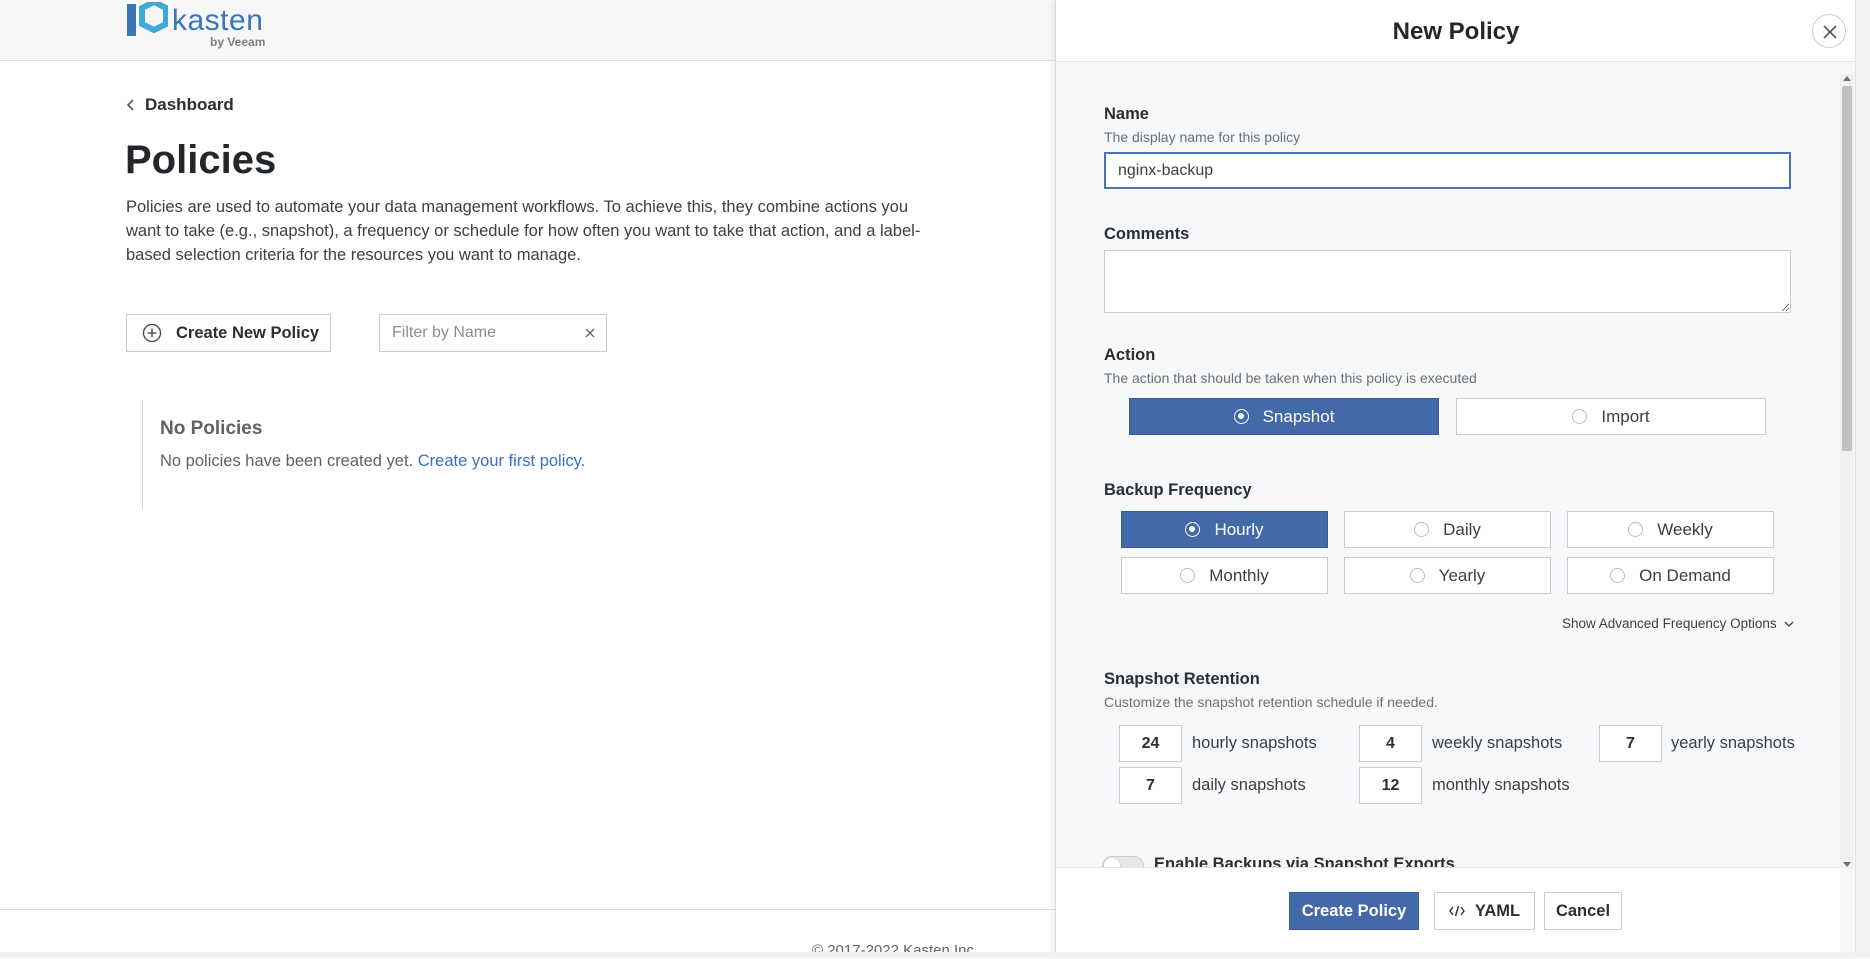 The image size is (1870, 959). Describe the element at coordinates (201, 160) in the screenshot. I see `page-title: Policies` at that location.